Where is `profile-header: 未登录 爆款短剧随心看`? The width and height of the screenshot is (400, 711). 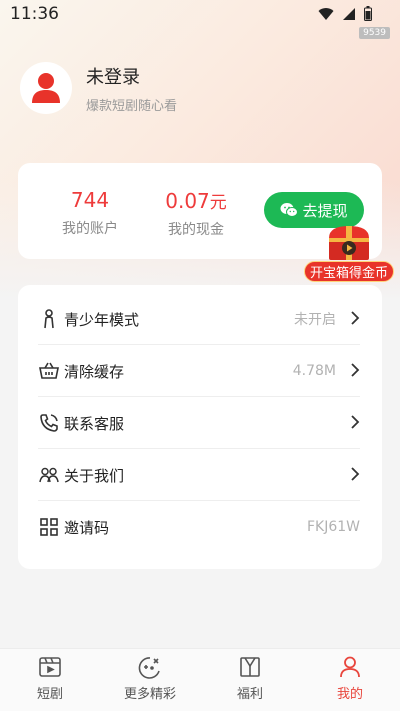
profile-header: 未登录 爆款短剧随心看 is located at coordinates (98, 88).